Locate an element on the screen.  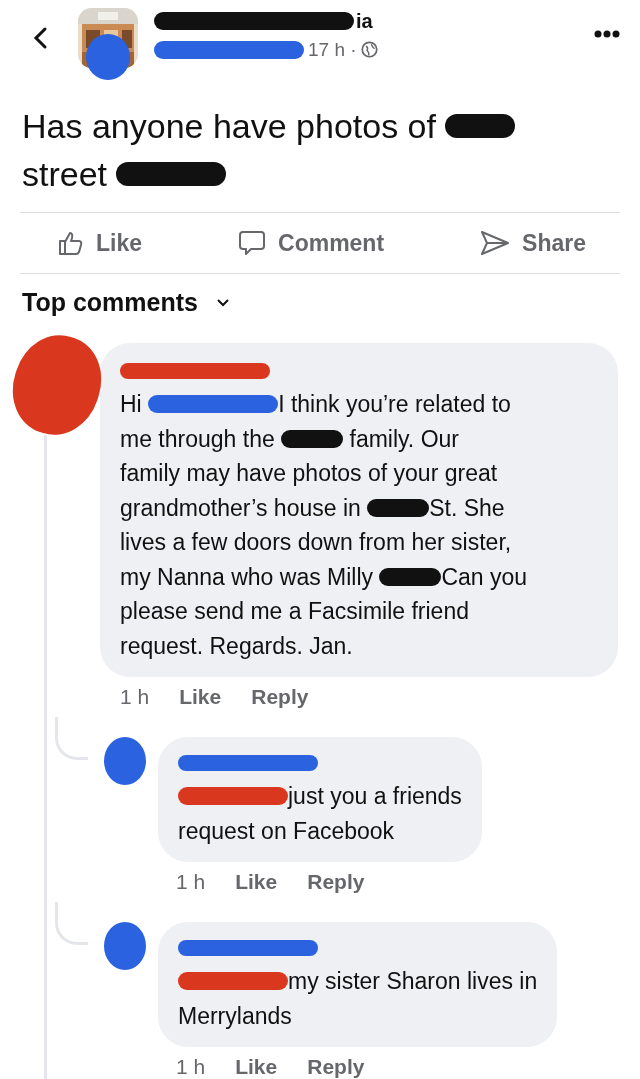
comment-text: family. Our is located at coordinates (403, 439).